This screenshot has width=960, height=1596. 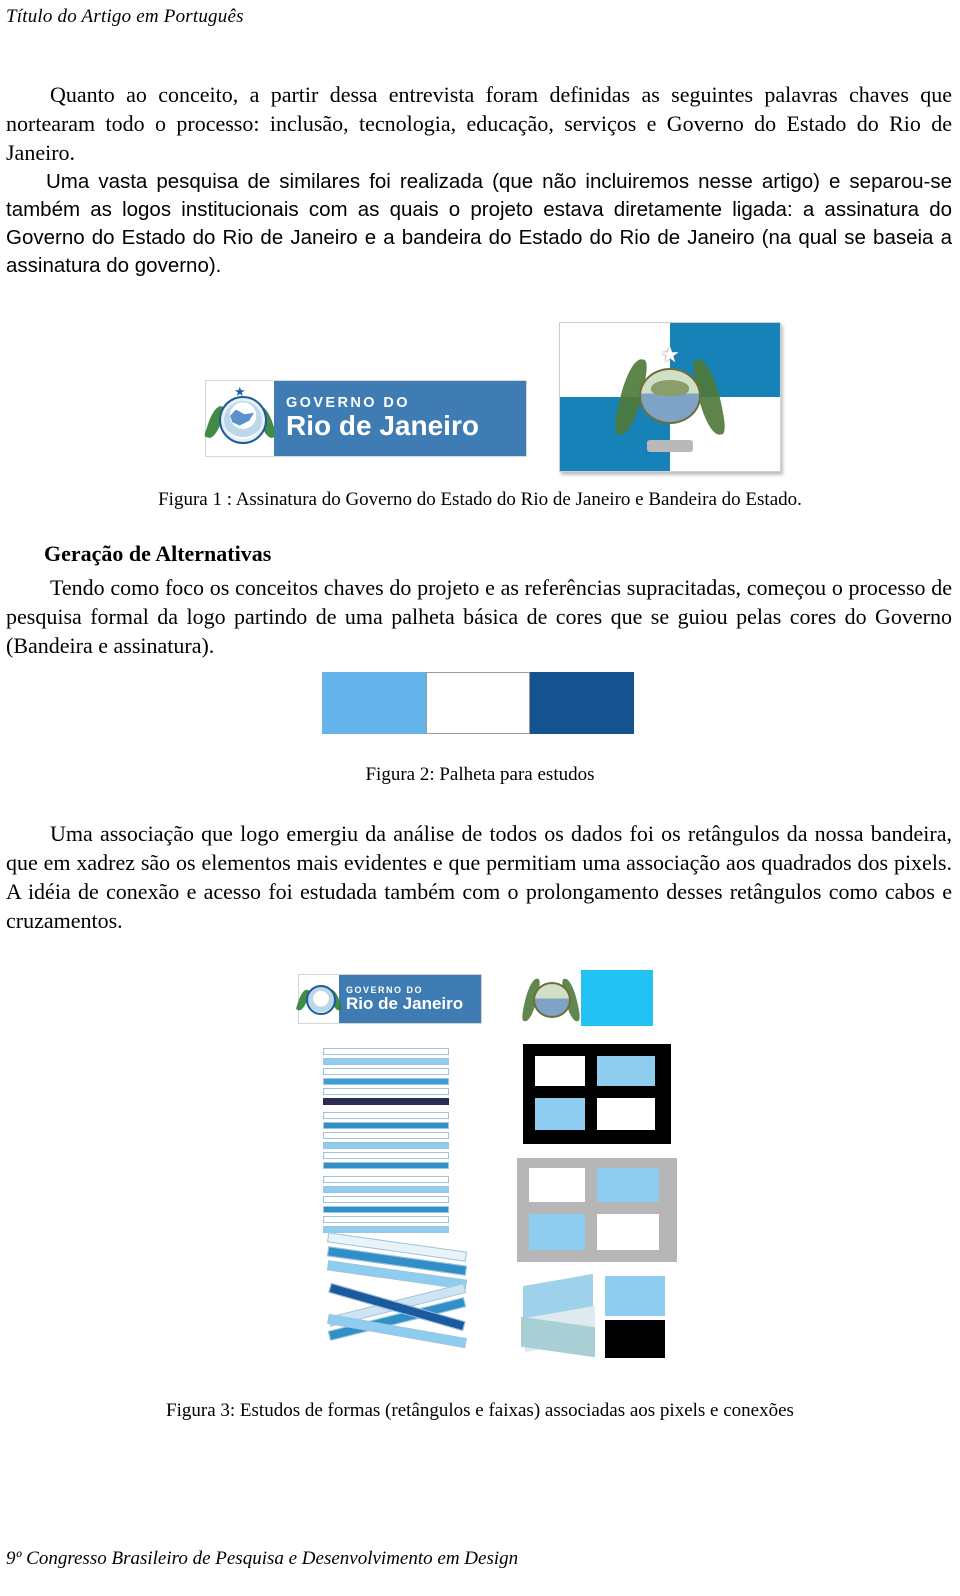 I want to click on study-mini-logo: GOVERNO DO Rio de Janeiro, so click(x=388, y=999).